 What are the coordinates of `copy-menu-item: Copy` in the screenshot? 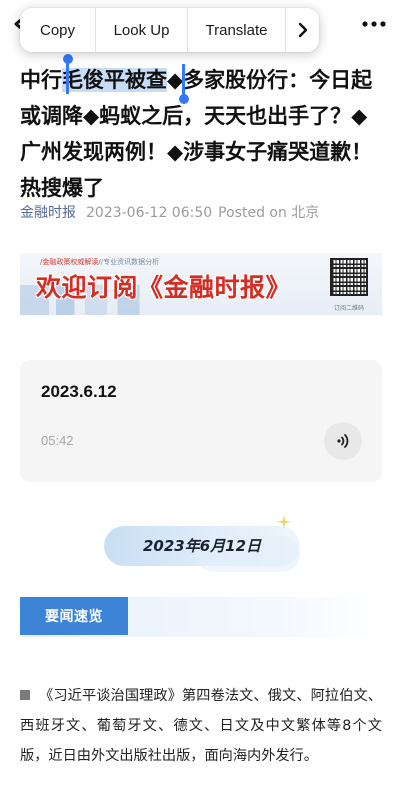 It's located at (58, 30).